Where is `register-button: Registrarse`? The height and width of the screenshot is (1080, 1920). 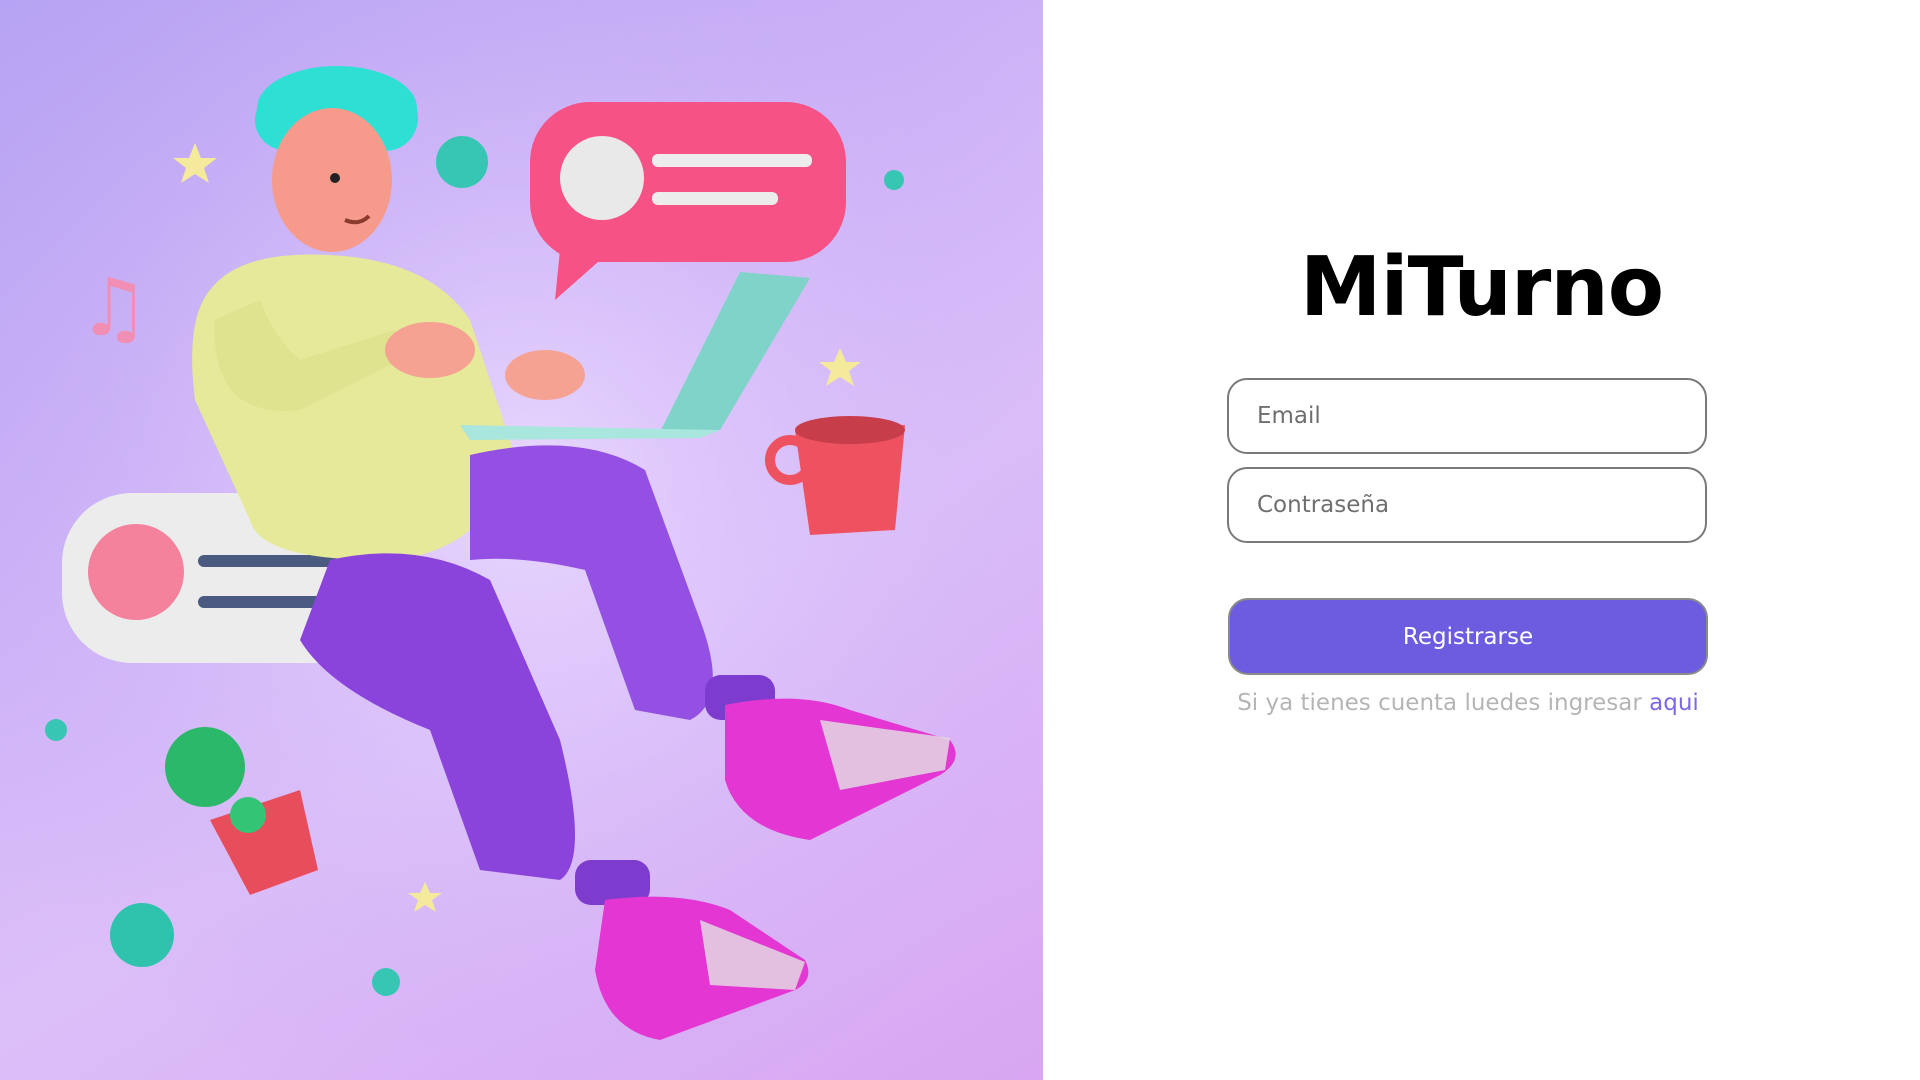
register-button: Registrarse is located at coordinates (1468, 636).